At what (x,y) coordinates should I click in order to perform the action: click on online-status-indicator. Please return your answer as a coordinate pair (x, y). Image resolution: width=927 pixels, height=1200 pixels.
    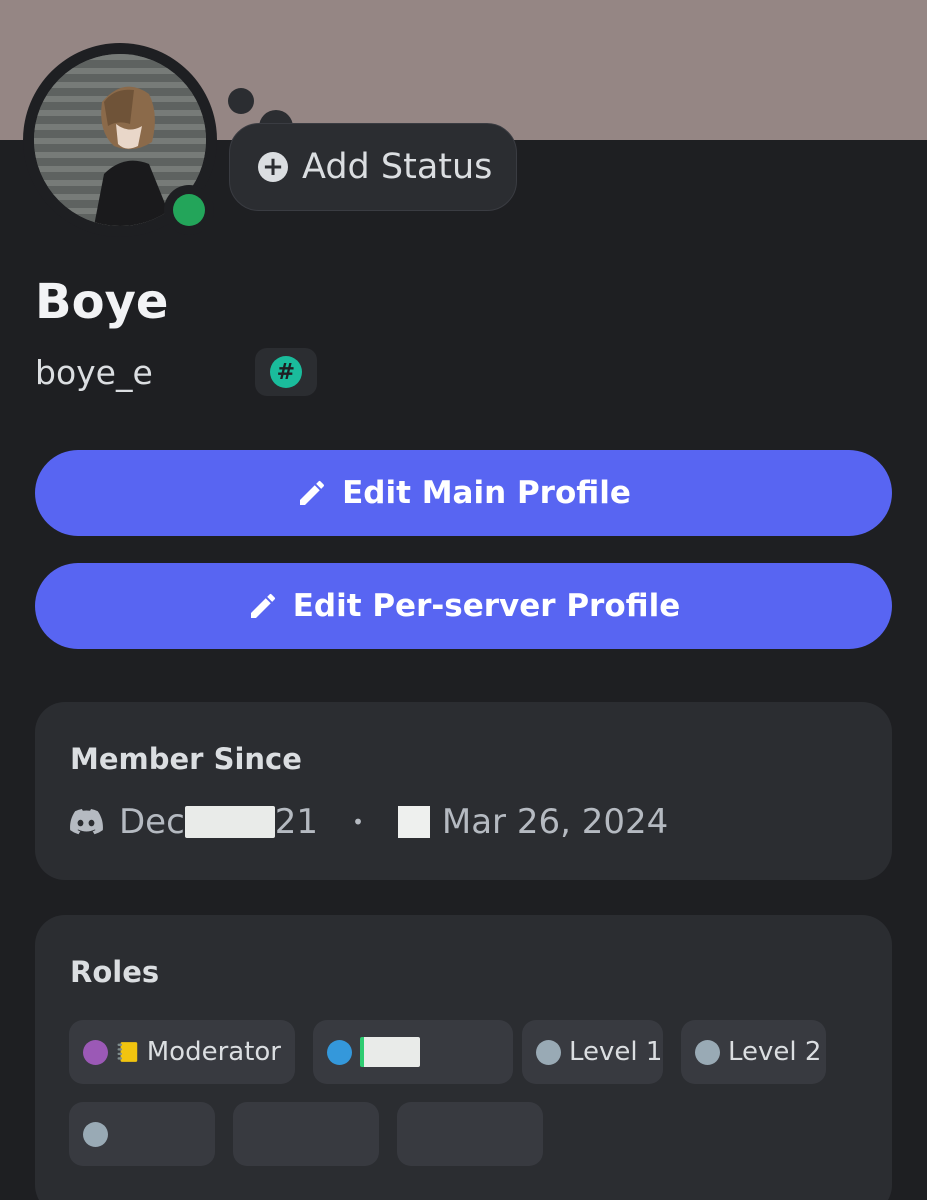
    Looking at the image, I should click on (189, 210).